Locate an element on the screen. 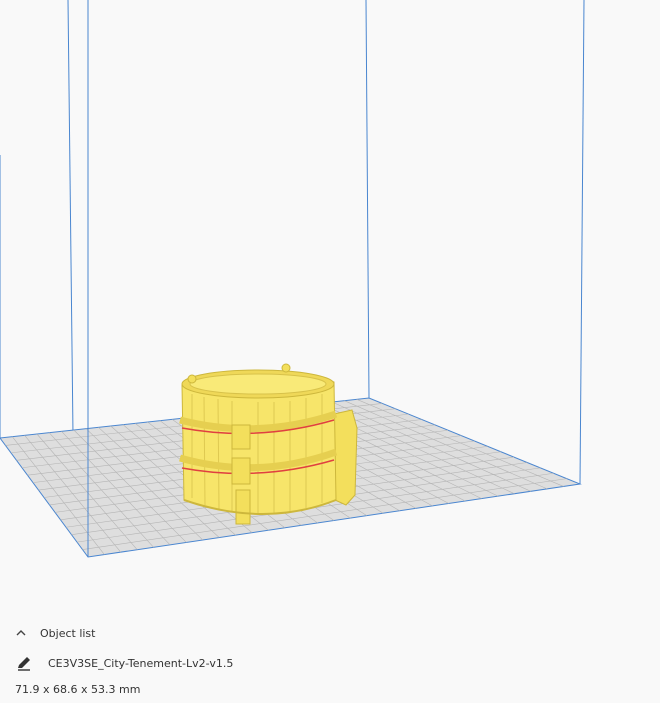  object-dimensions: 71.9 x 68.6 x 53.3 mm is located at coordinates (78, 689).